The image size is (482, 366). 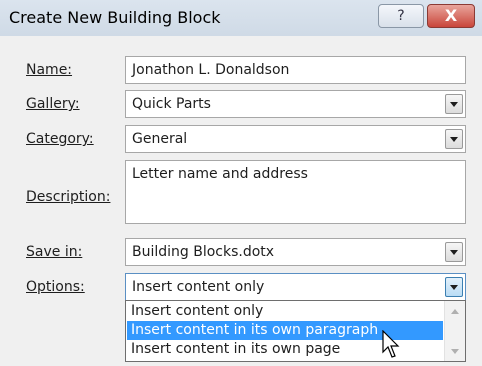 I want to click on gallery-dropdown-button, so click(x=454, y=104).